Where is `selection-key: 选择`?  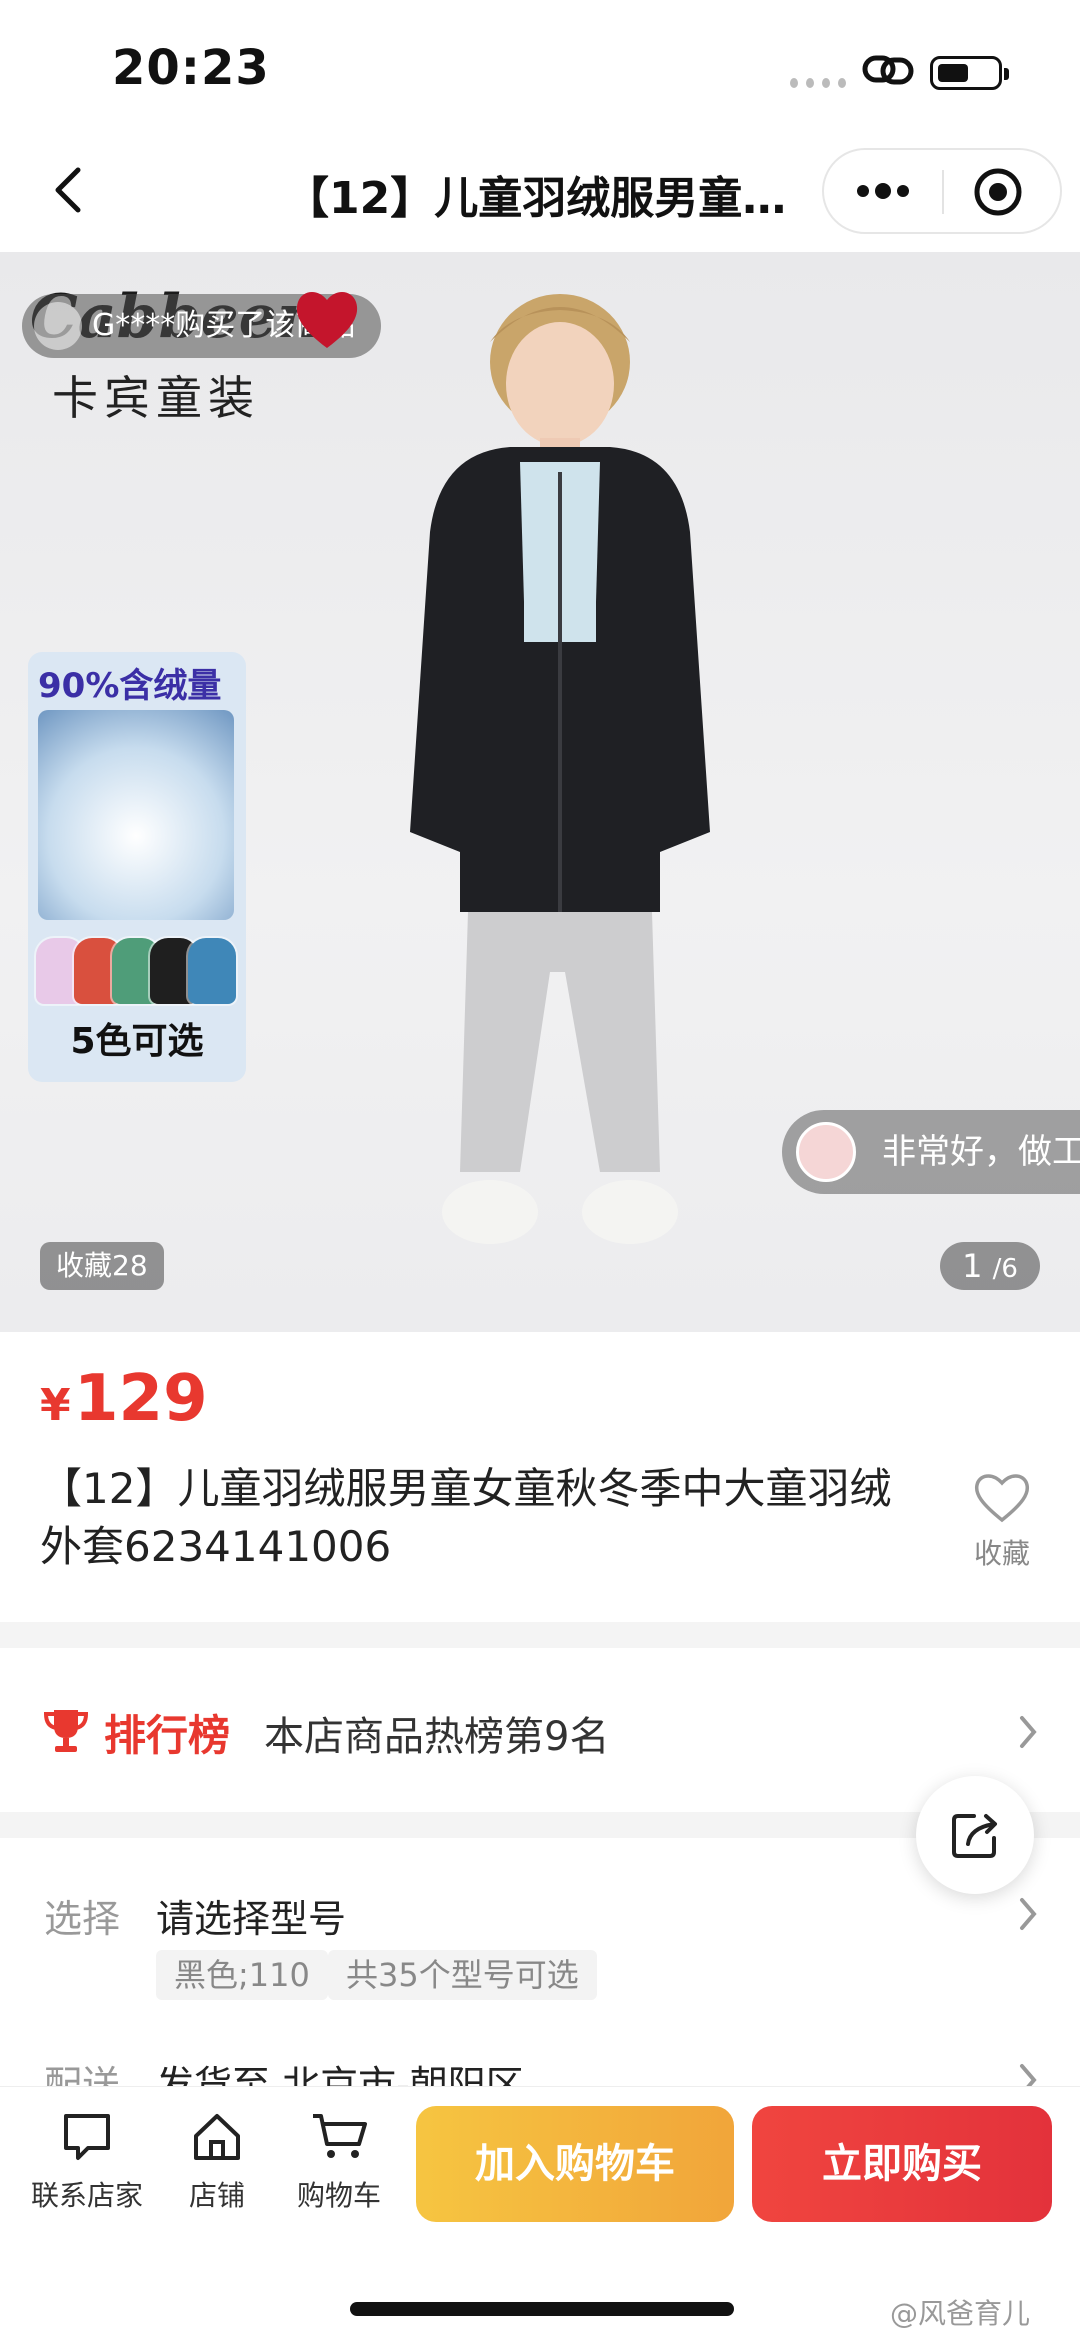 selection-key: 选择 is located at coordinates (82, 1919).